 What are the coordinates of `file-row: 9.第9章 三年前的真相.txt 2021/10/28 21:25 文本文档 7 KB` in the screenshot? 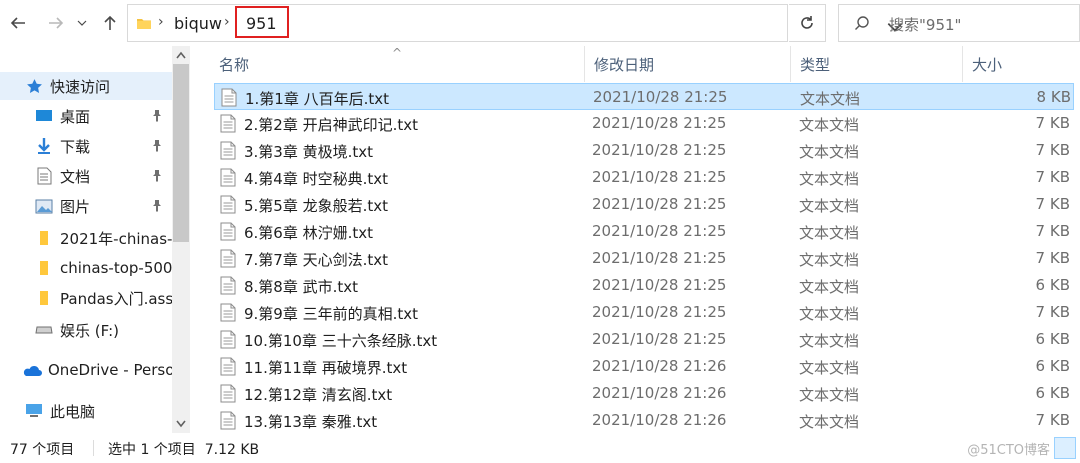 It's located at (644, 312).